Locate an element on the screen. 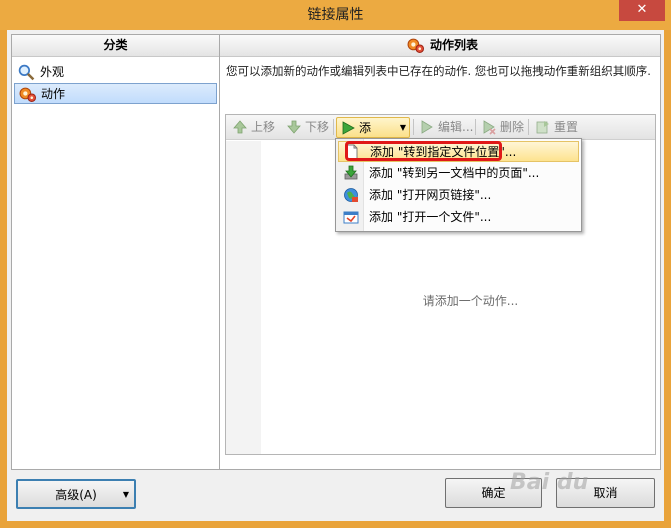  actions-toolbar: 上移 下移 添加... ▼ is located at coordinates (440, 135).